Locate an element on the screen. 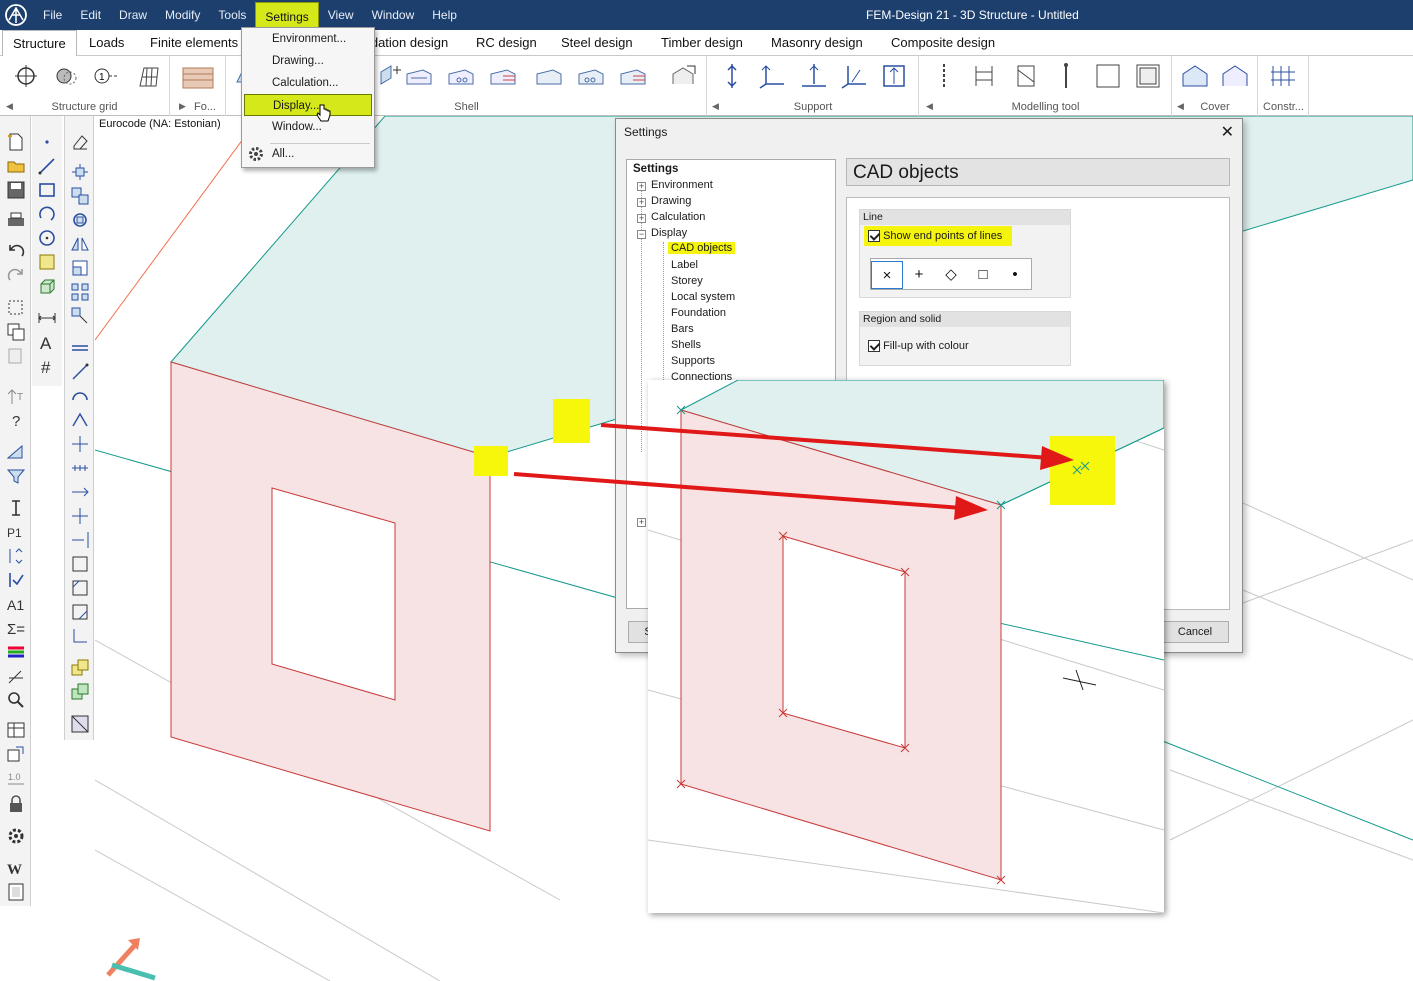 This screenshot has height=981, width=1413. point-support-2-icon is located at coordinates (772, 76).